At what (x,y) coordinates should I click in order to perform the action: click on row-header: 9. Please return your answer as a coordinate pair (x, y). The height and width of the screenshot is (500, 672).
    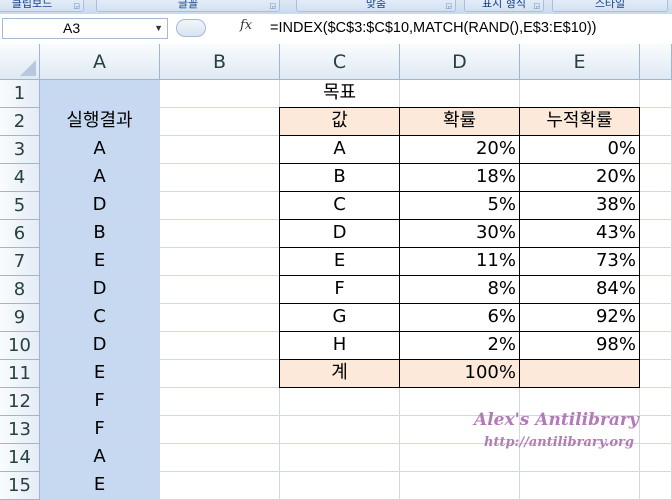
    Looking at the image, I should click on (20, 318).